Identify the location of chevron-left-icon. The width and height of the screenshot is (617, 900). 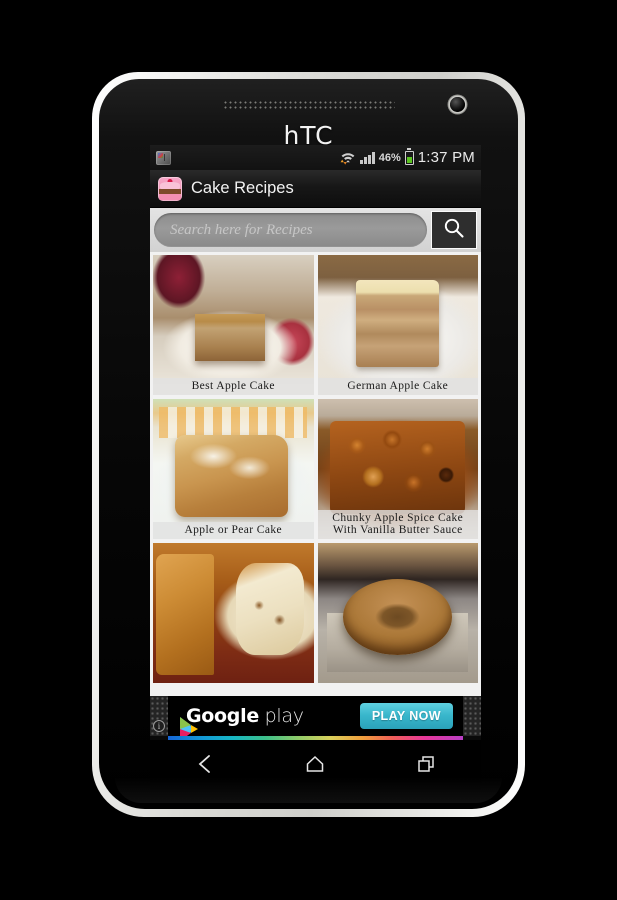
(205, 766).